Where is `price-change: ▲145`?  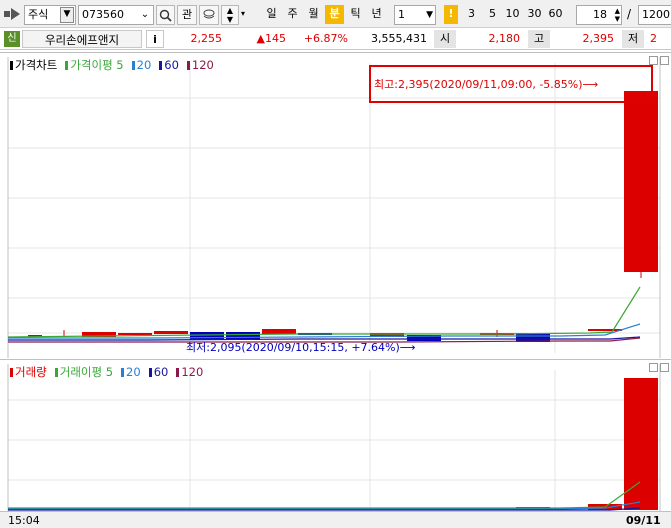 price-change: ▲145 is located at coordinates (271, 38).